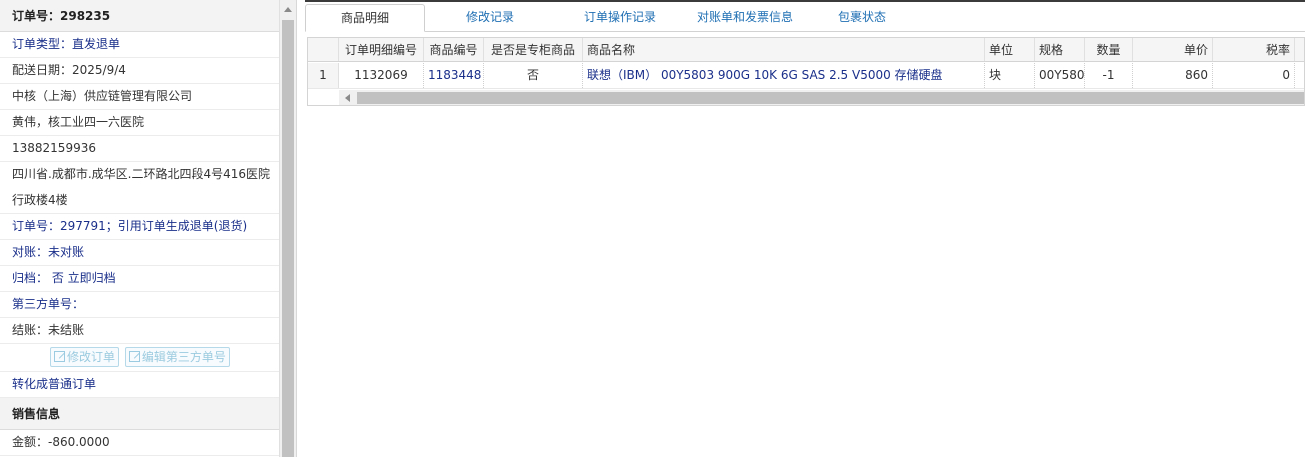 The height and width of the screenshot is (457, 1305). I want to click on cell-is-counter: 否, so click(533, 75).